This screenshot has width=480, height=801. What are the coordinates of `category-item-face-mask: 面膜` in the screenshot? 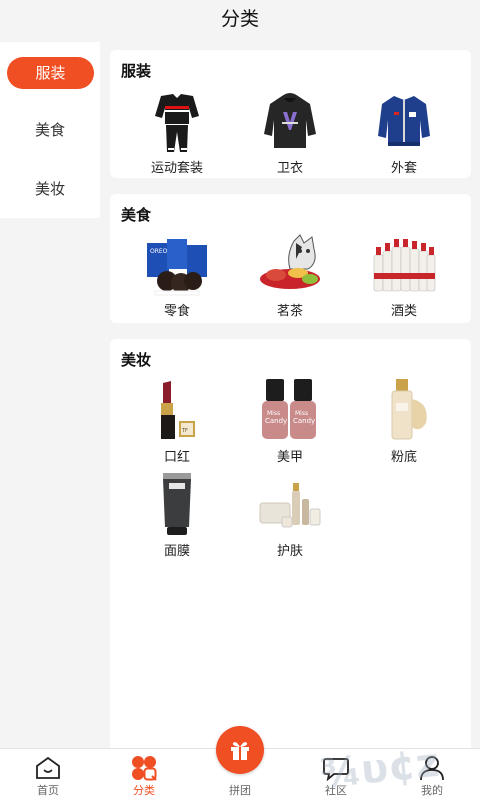 It's located at (177, 516).